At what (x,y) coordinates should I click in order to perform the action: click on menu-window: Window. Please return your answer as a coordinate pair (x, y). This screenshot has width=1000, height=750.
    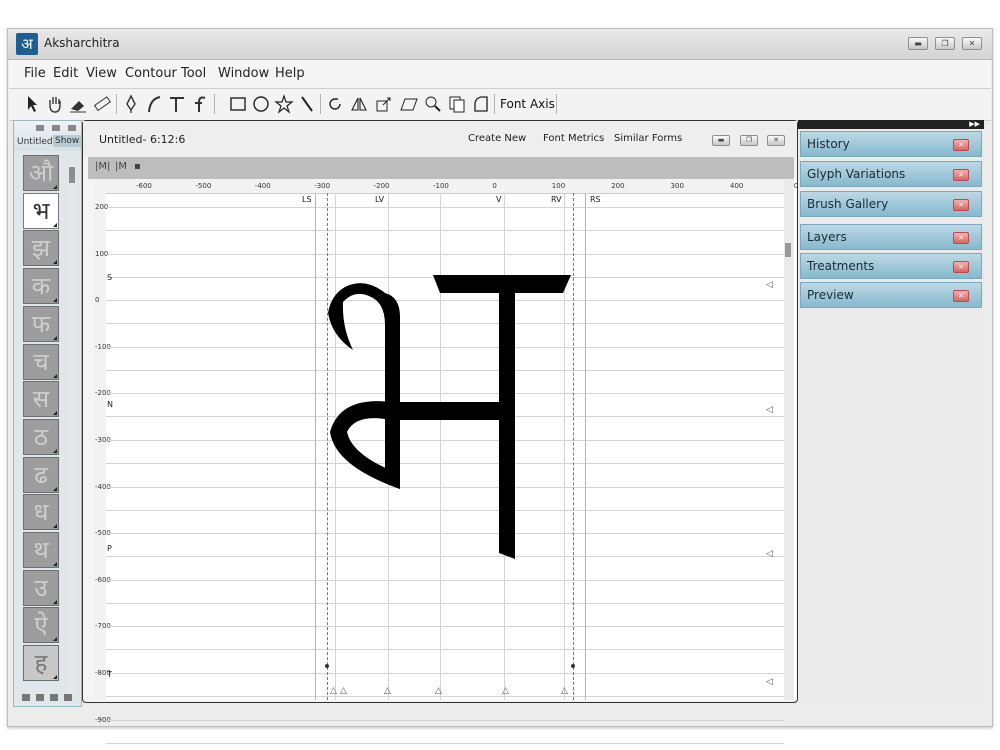
    Looking at the image, I should click on (243, 73).